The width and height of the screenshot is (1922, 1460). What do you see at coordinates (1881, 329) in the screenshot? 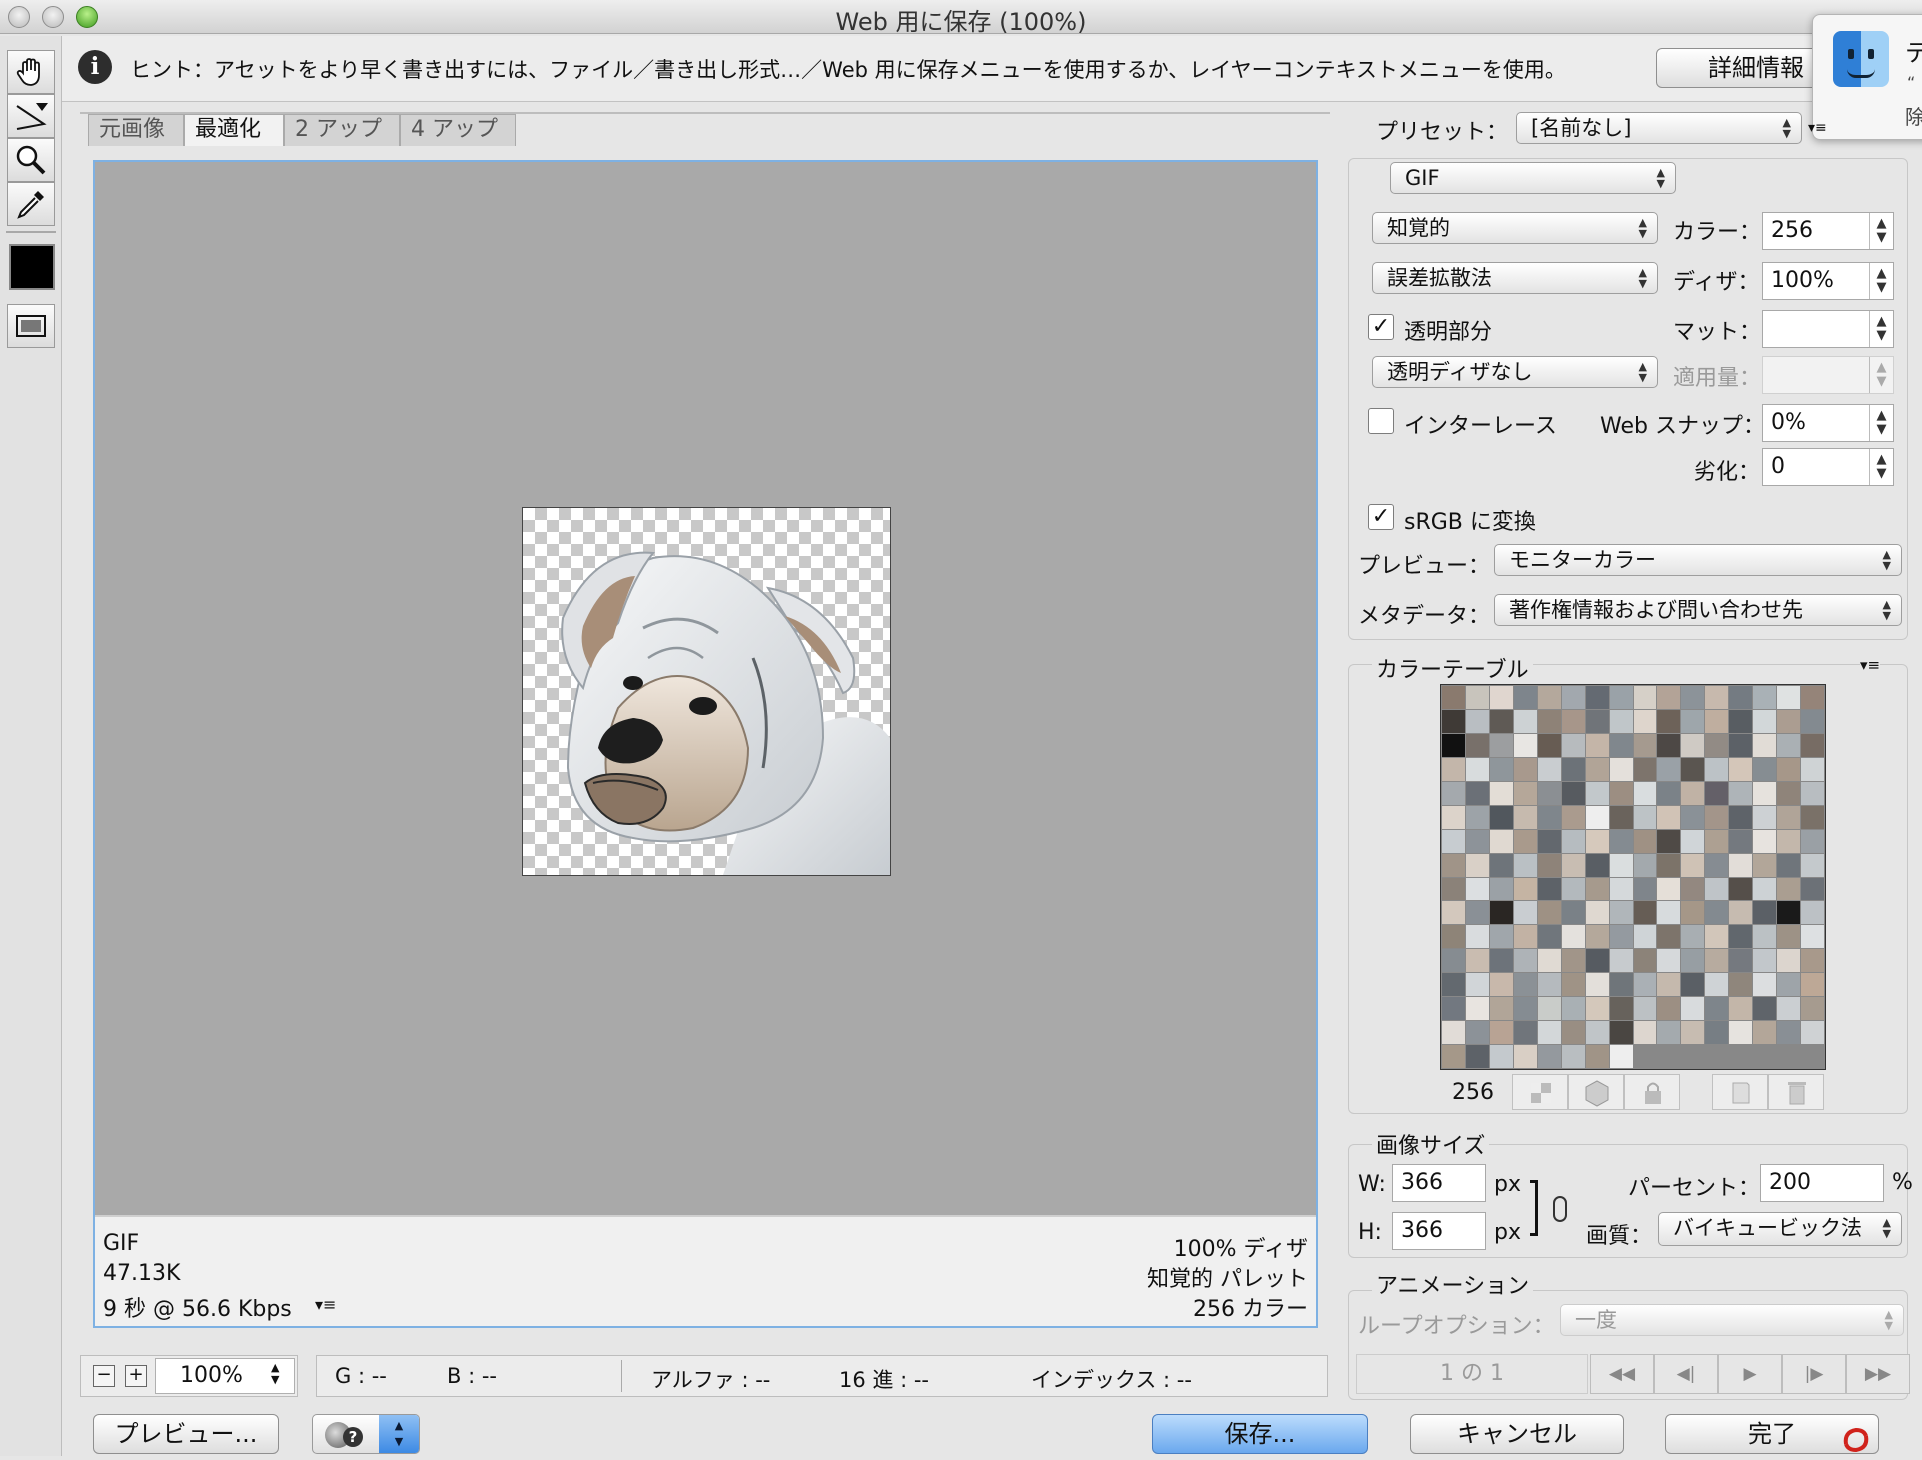
I see `matte-stepper-icon: ▲ ▼` at bounding box center [1881, 329].